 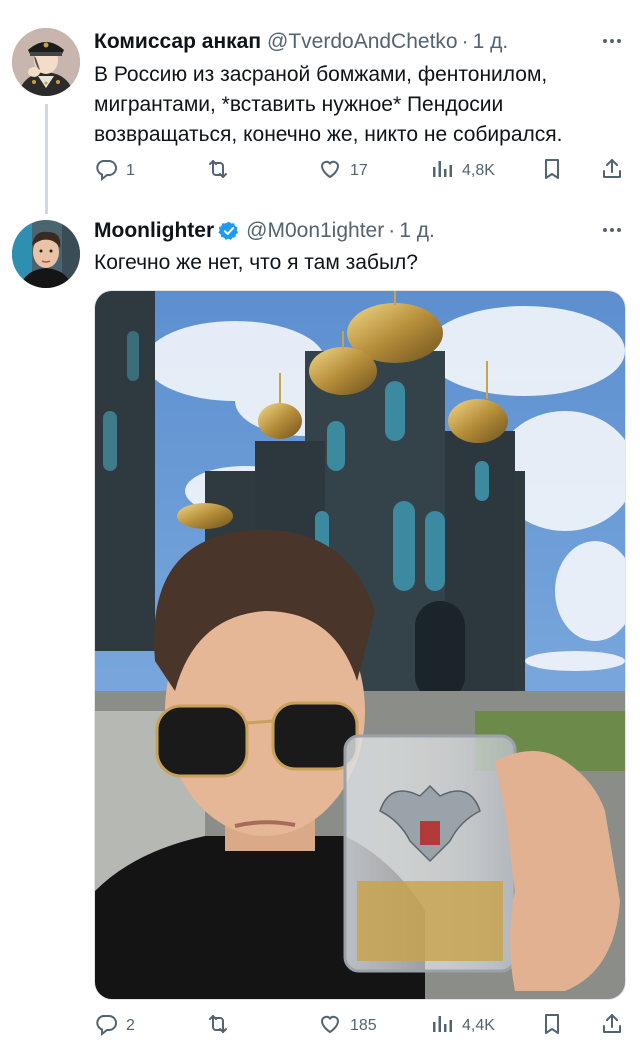 I want to click on like-button: 185, so click(x=347, y=1026).